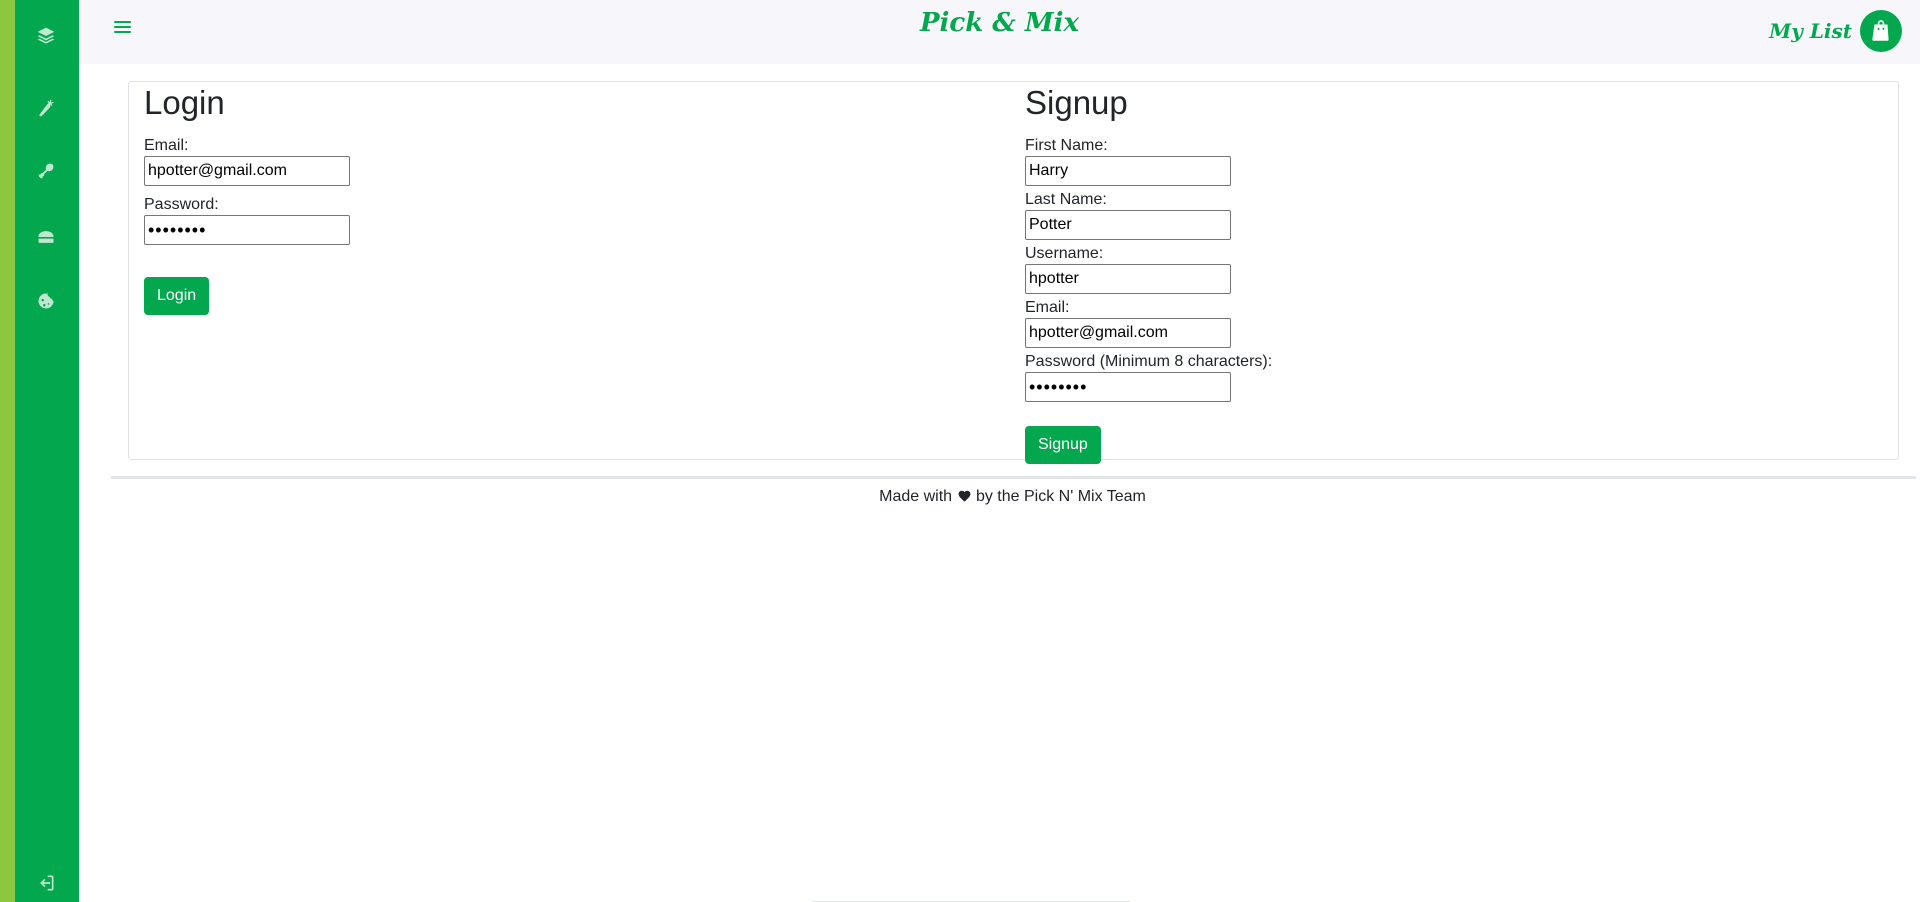 Image resolution: width=1920 pixels, height=902 pixels. I want to click on username-label: Username:, so click(1064, 253).